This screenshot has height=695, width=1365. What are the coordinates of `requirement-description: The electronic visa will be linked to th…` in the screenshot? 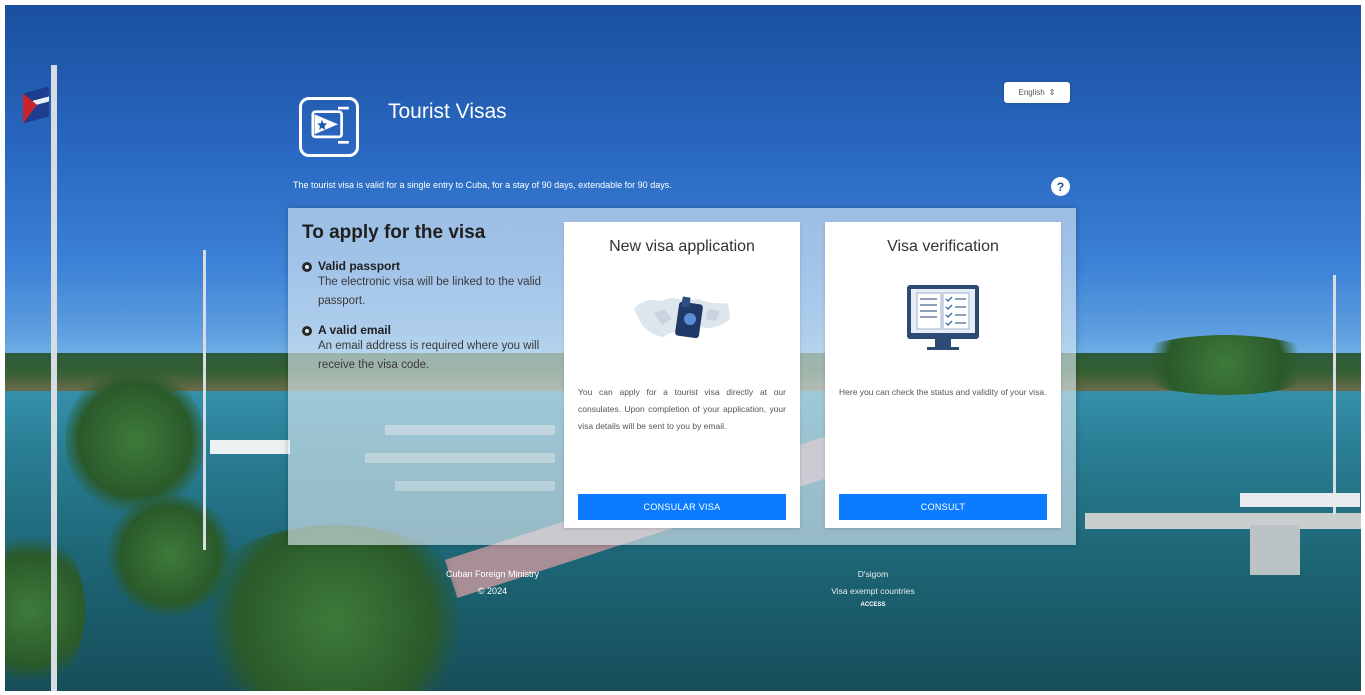 It's located at (430, 291).